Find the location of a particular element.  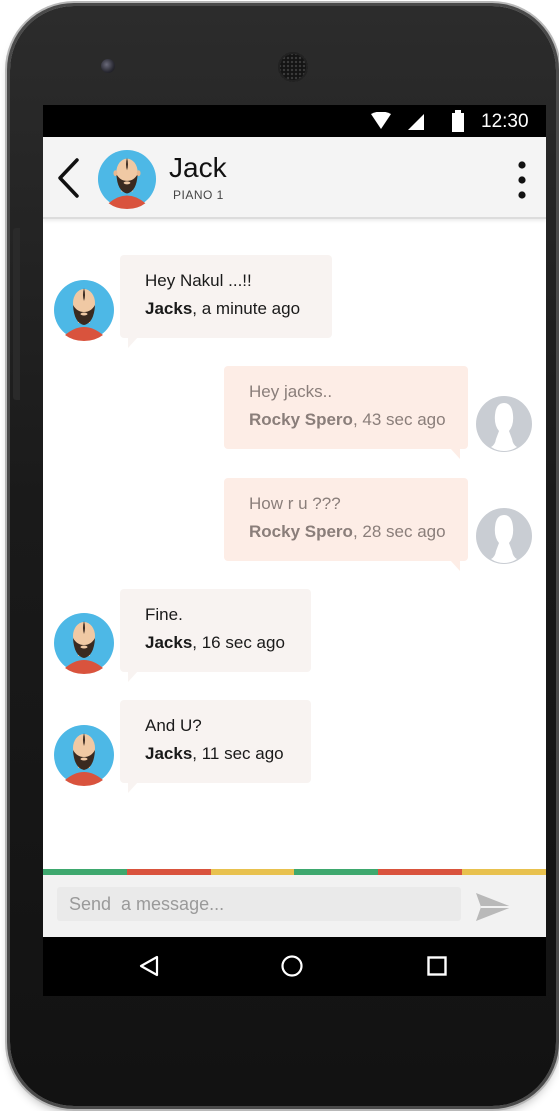

message-text: How r u ??? is located at coordinates (295, 503).